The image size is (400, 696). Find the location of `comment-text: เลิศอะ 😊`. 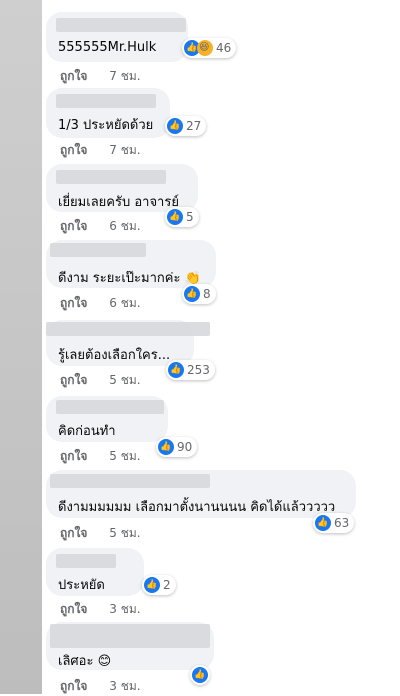

comment-text: เลิศอะ 😊 is located at coordinates (84, 660).